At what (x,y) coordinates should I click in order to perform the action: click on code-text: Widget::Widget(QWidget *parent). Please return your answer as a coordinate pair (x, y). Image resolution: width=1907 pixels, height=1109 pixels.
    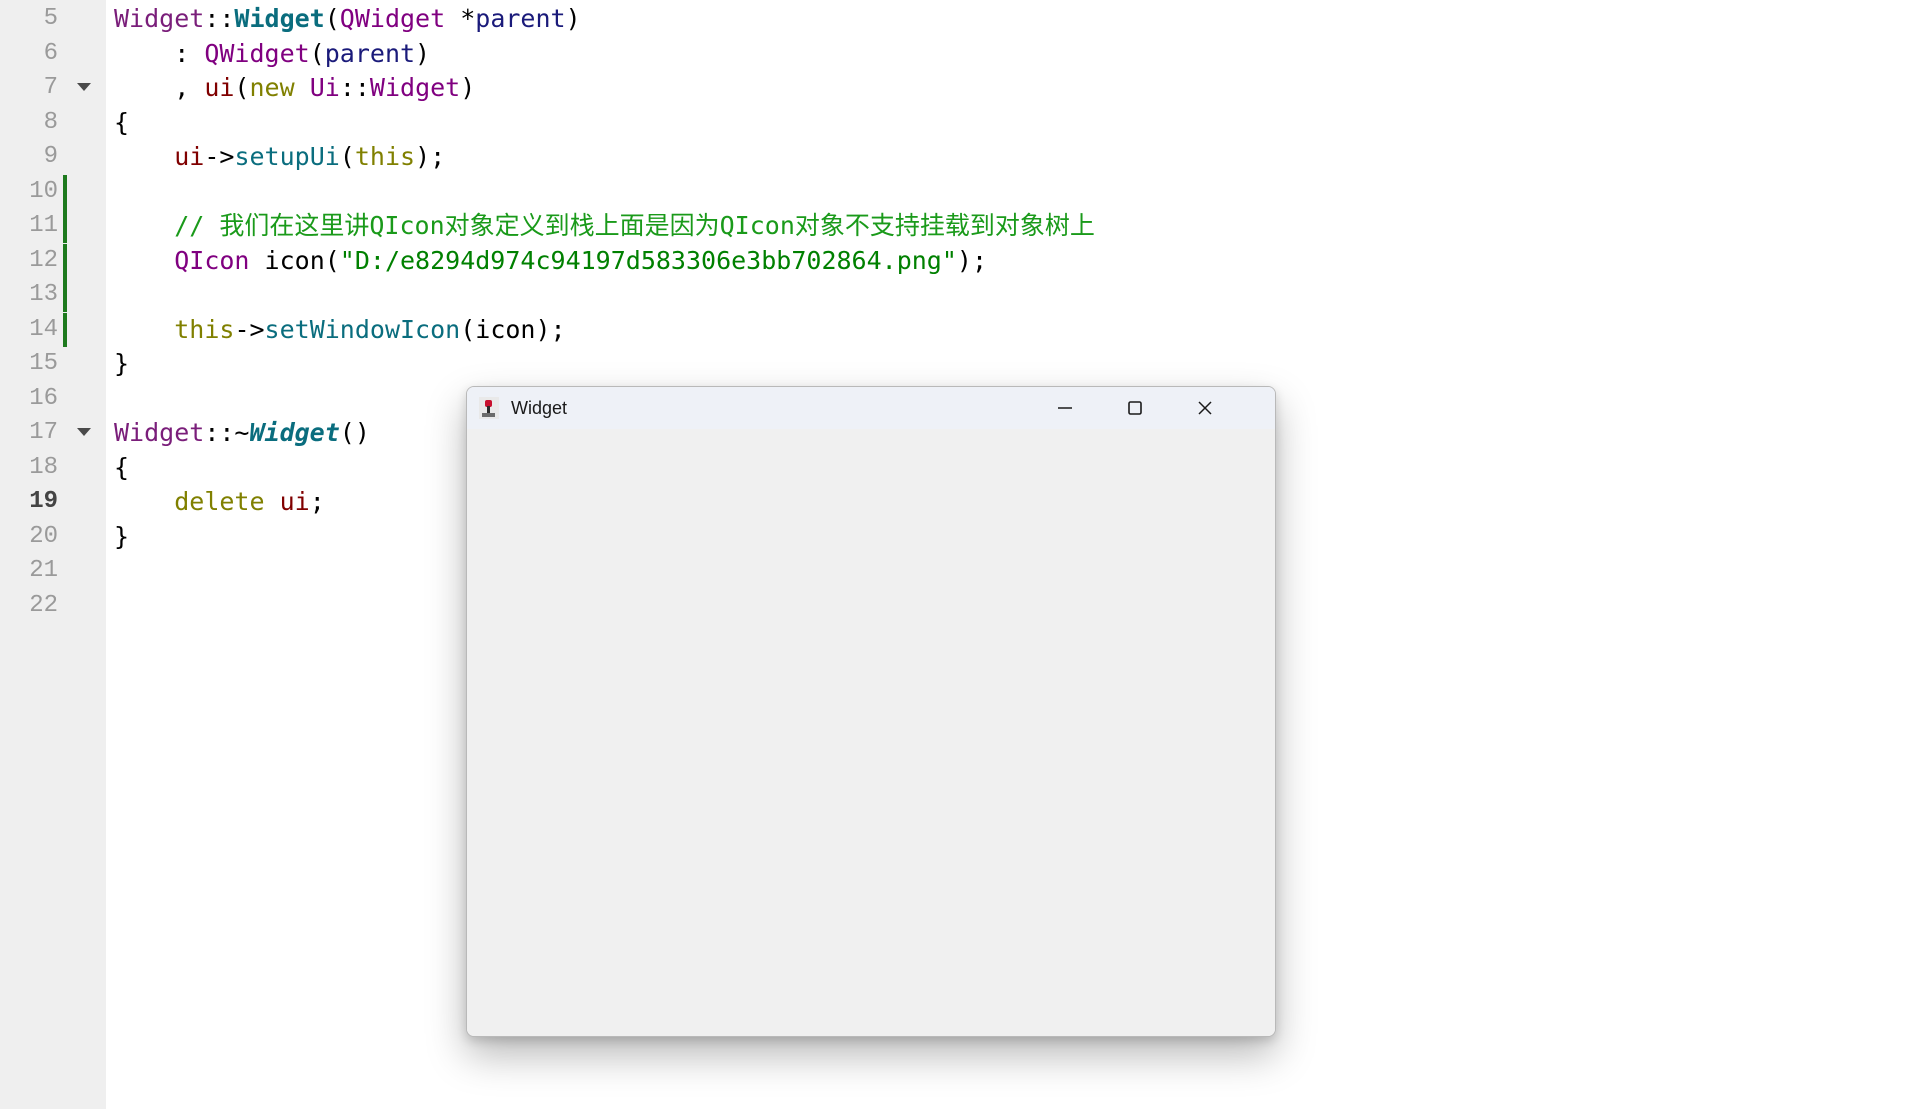
    Looking at the image, I should click on (347, 19).